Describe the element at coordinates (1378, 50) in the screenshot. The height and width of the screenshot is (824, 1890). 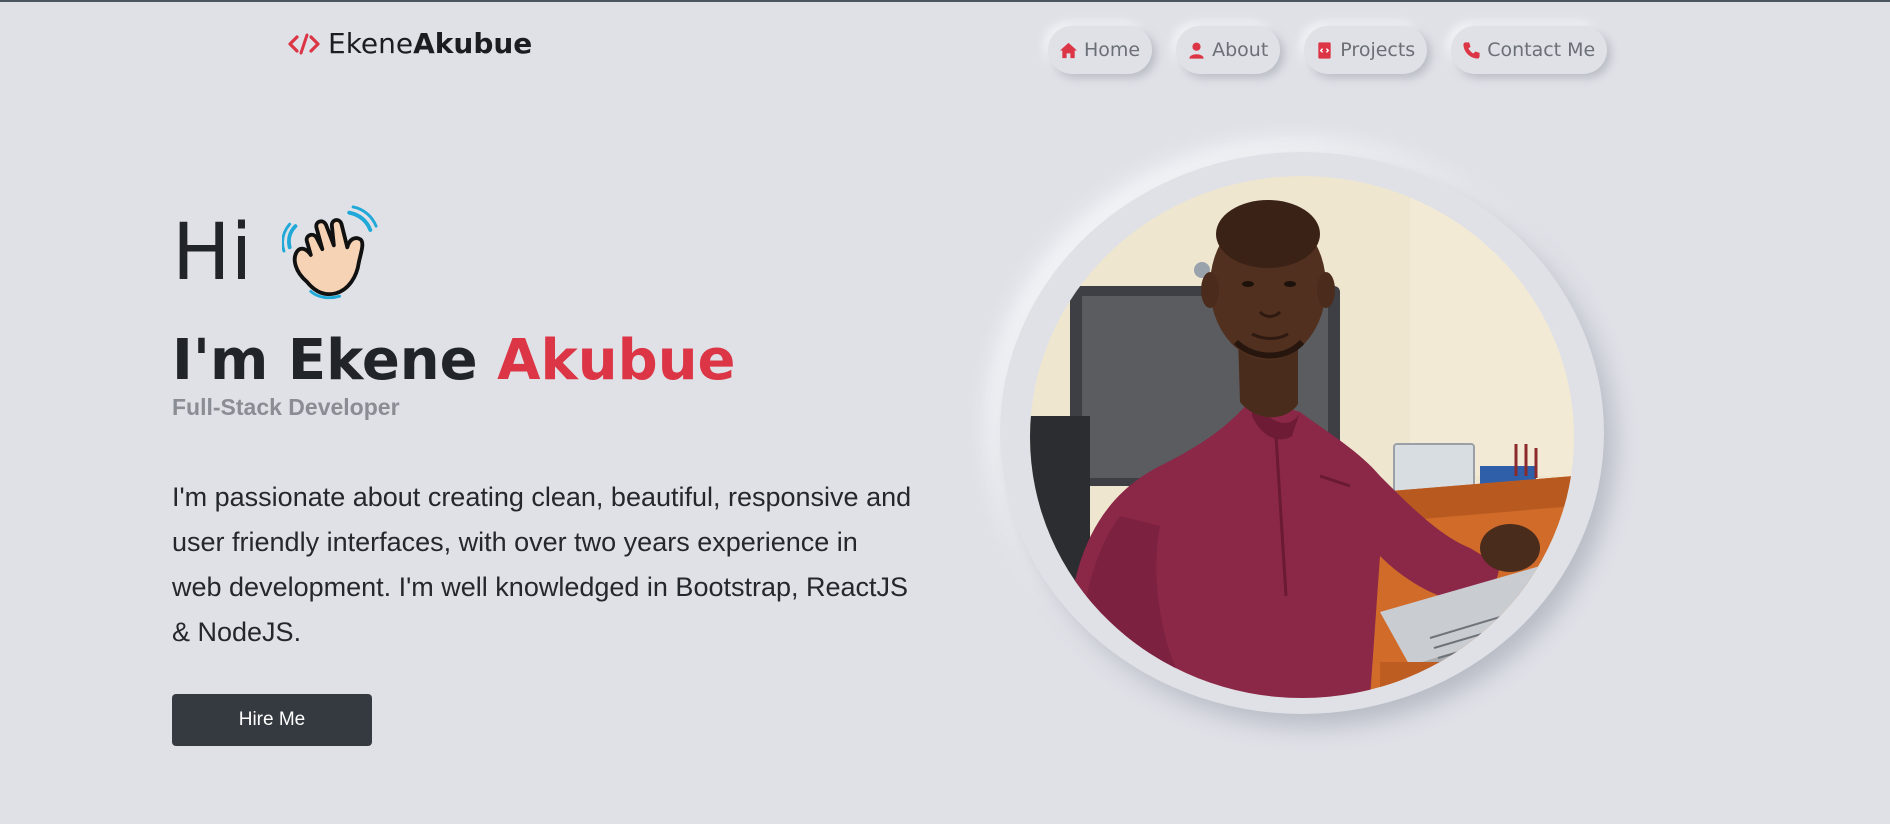
I see `nav-label: Projects` at that location.